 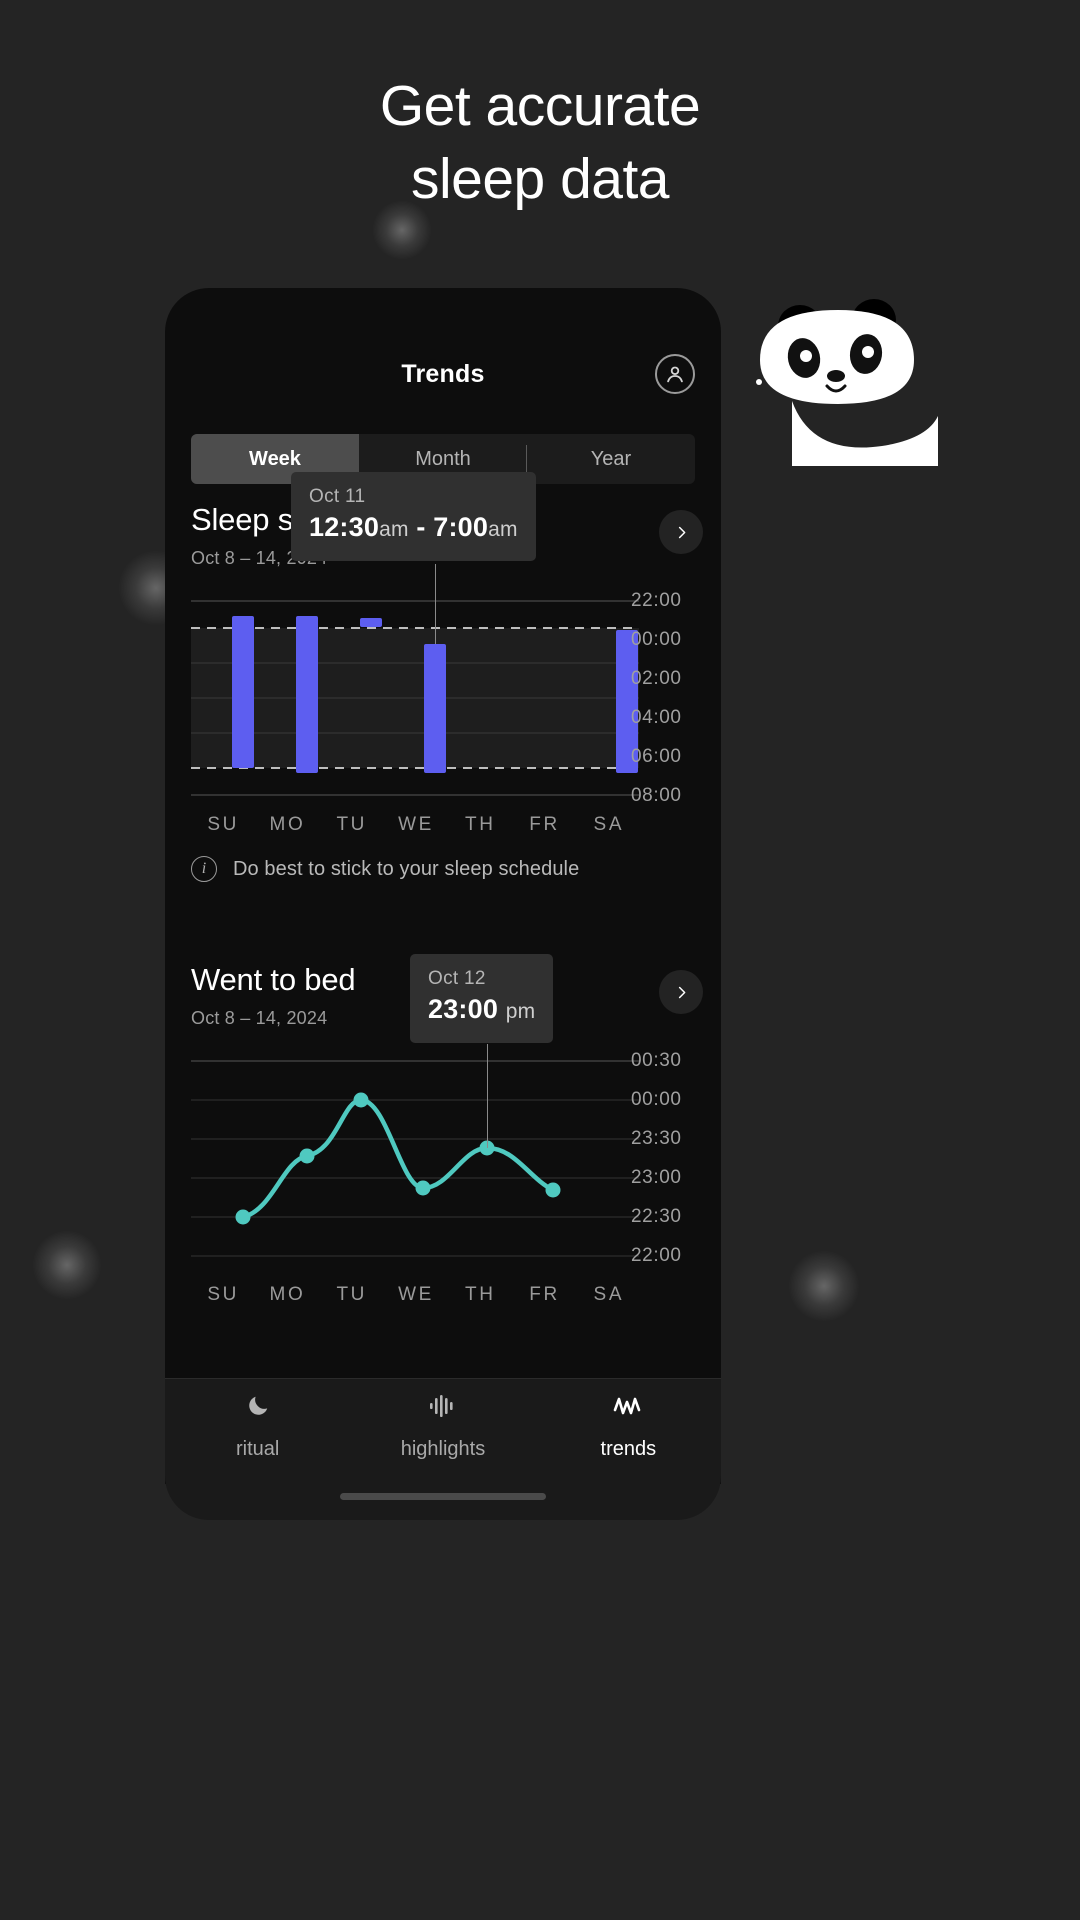 I want to click on nav-item-highlights: highlights, so click(x=442, y=1427).